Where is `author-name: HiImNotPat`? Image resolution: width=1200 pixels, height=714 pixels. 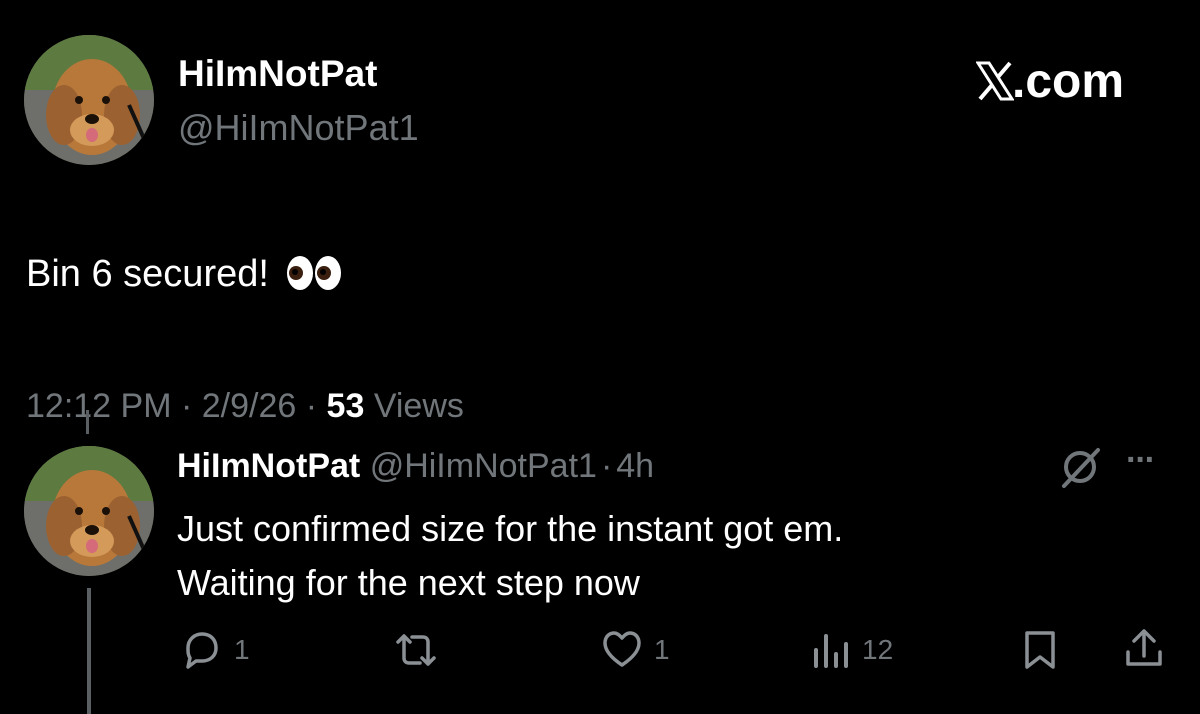 author-name: HiImNotPat is located at coordinates (277, 74).